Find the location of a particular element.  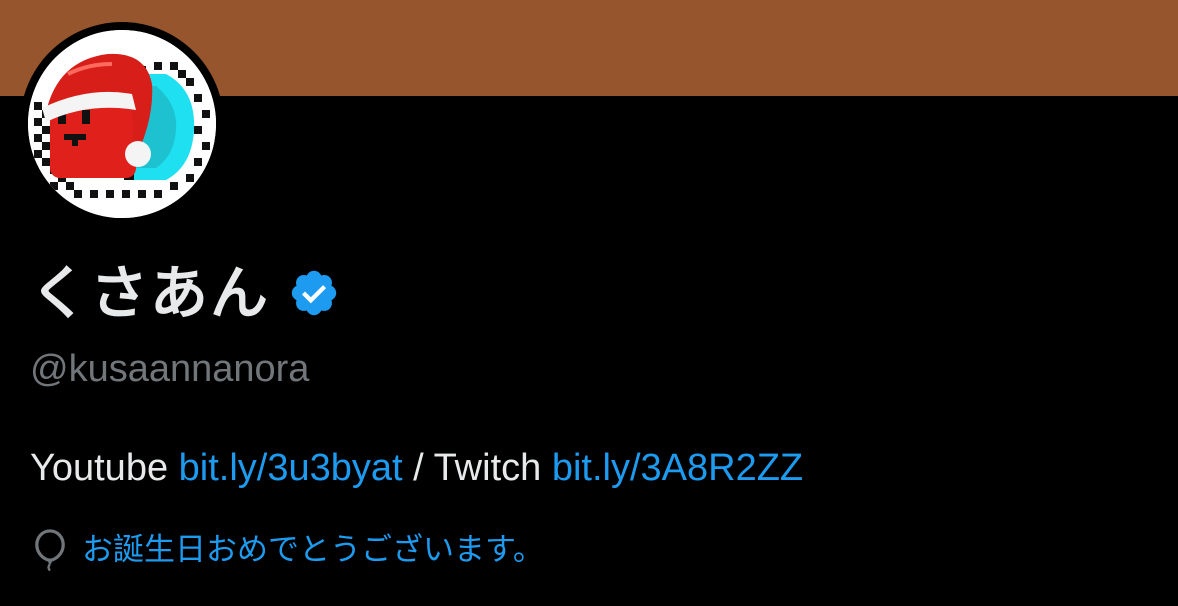

name-row: くさあん is located at coordinates (185, 293).